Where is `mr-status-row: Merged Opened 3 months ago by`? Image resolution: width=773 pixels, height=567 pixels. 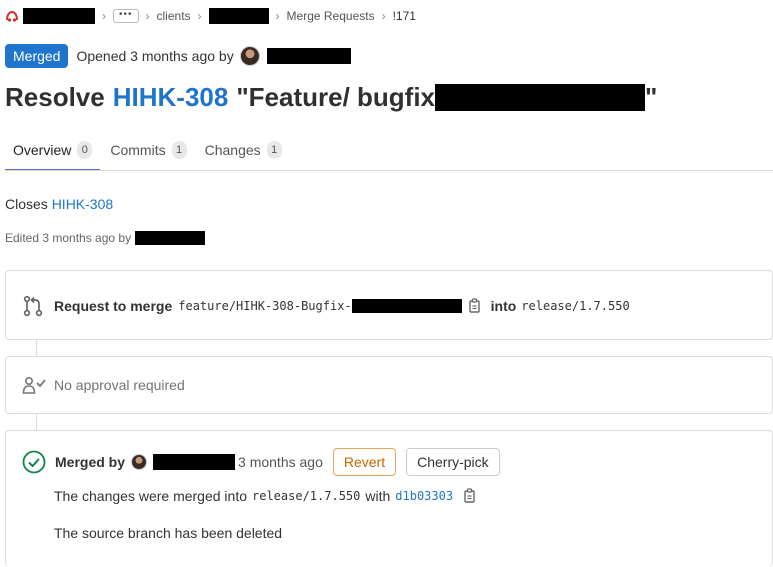 mr-status-row: Merged Opened 3 months ago by is located at coordinates (178, 56).